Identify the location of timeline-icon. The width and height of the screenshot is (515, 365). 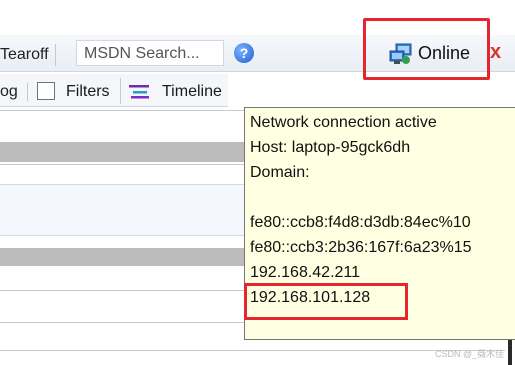
(140, 92).